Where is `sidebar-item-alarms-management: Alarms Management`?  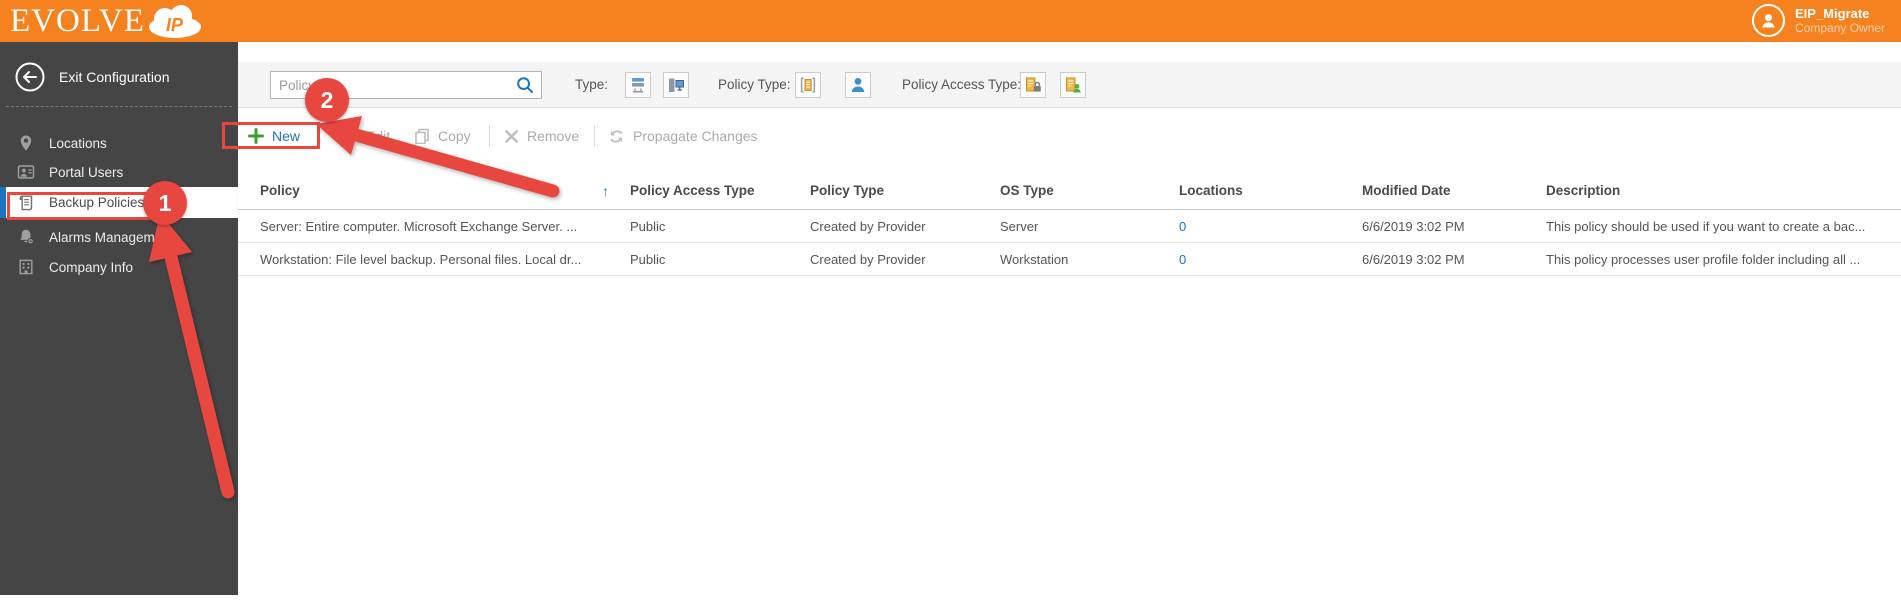
sidebar-item-alarms-management: Alarms Management is located at coordinates (119, 237).